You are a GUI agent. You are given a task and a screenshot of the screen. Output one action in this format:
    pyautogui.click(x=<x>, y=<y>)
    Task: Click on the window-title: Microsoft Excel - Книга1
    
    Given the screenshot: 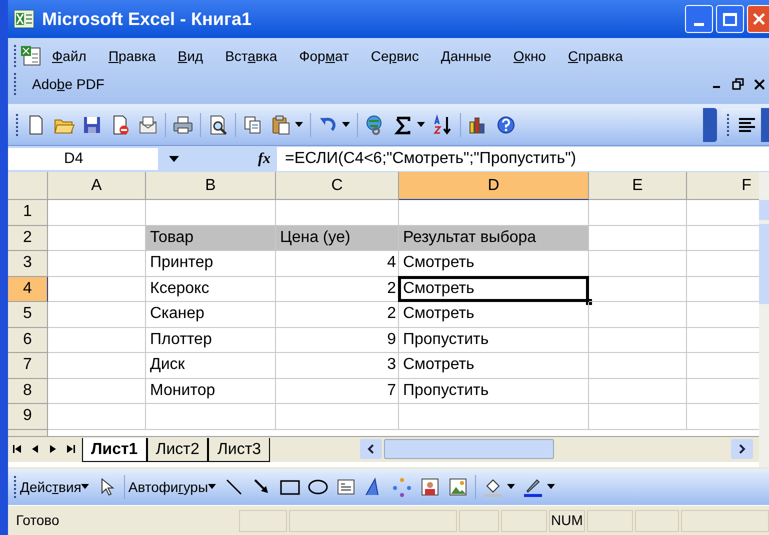 What is the action you would take?
    pyautogui.click(x=147, y=19)
    